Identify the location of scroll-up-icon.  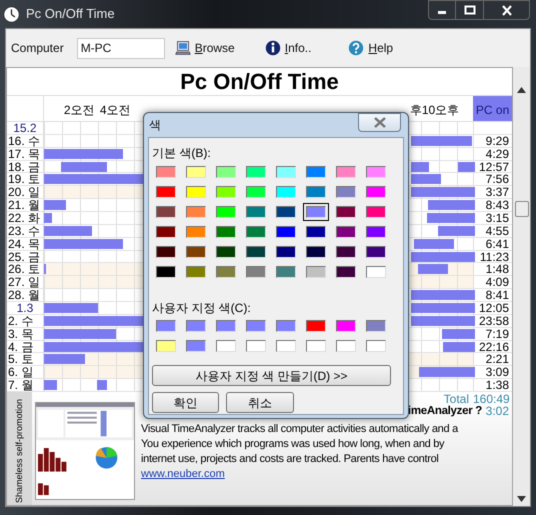
(521, 90).